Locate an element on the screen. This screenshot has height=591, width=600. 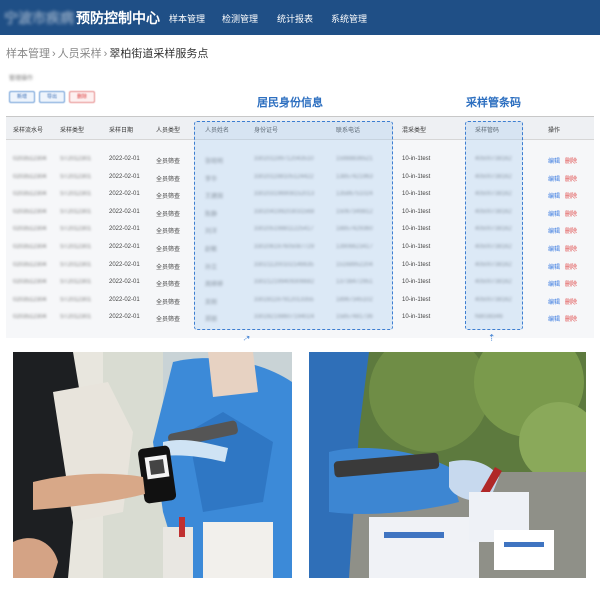
nav-test-management: 检测管理 is located at coordinates (240, 18).